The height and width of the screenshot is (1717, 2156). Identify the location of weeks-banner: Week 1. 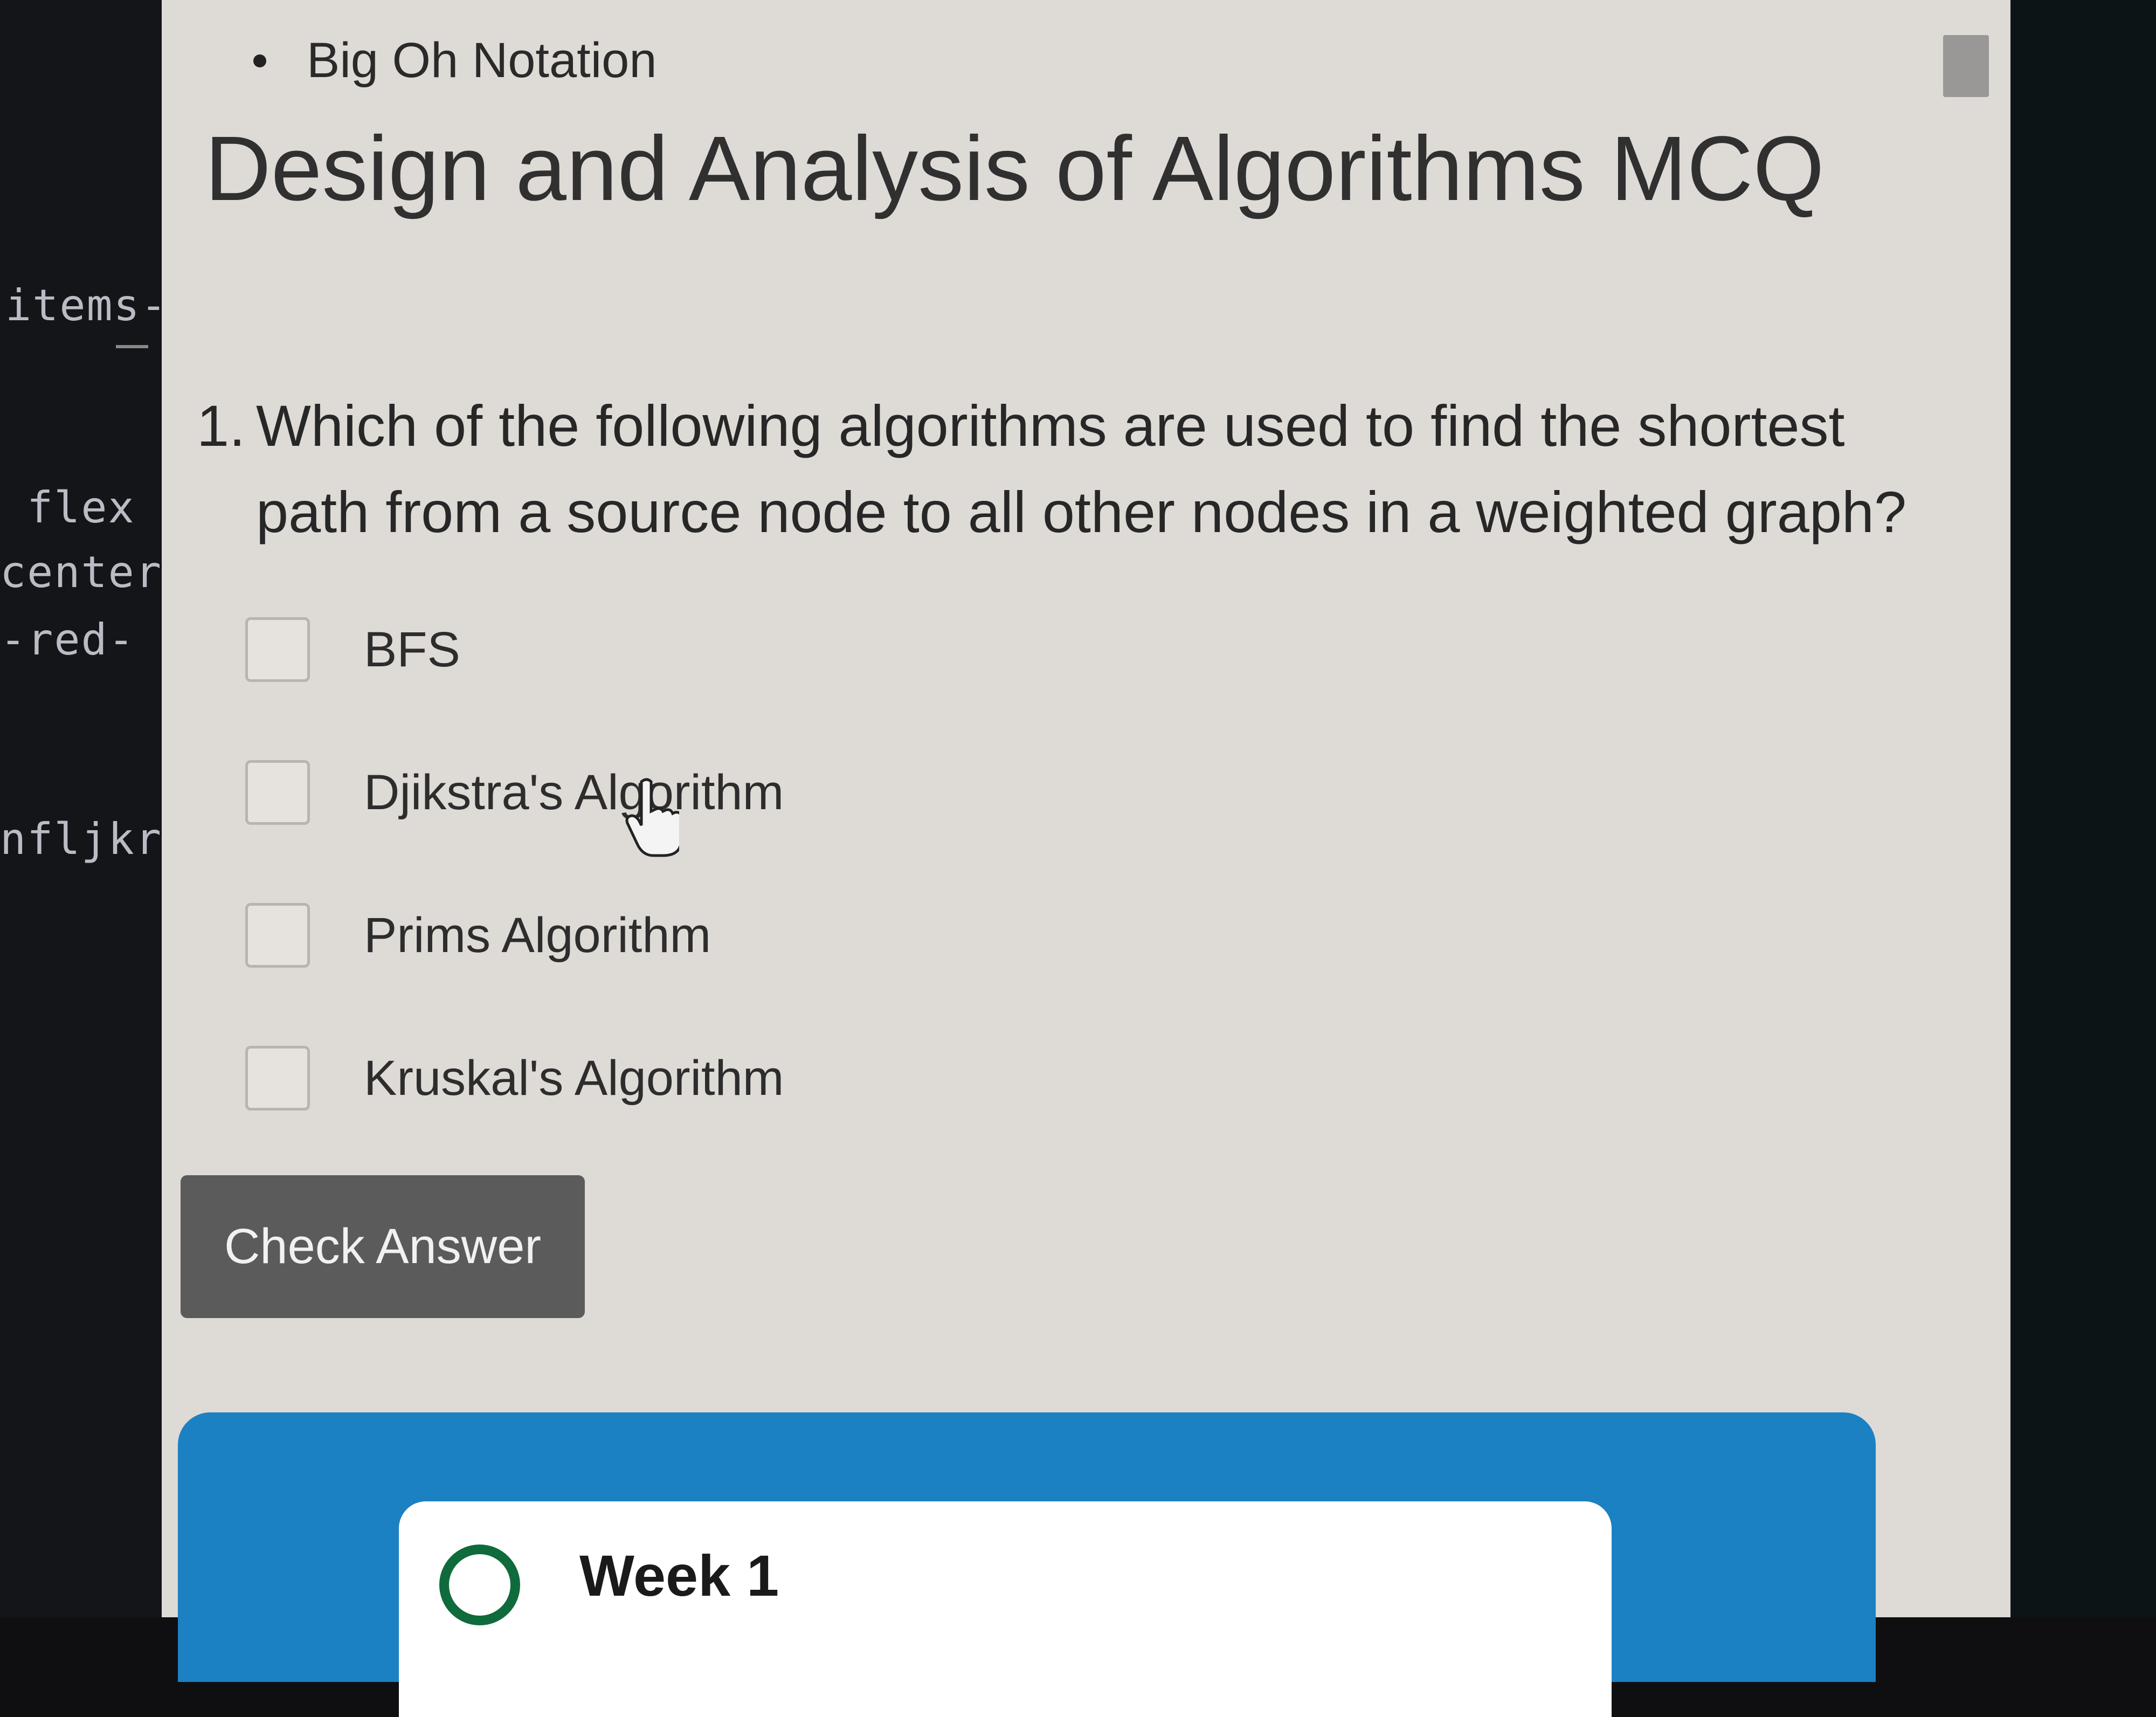
(1027, 1564).